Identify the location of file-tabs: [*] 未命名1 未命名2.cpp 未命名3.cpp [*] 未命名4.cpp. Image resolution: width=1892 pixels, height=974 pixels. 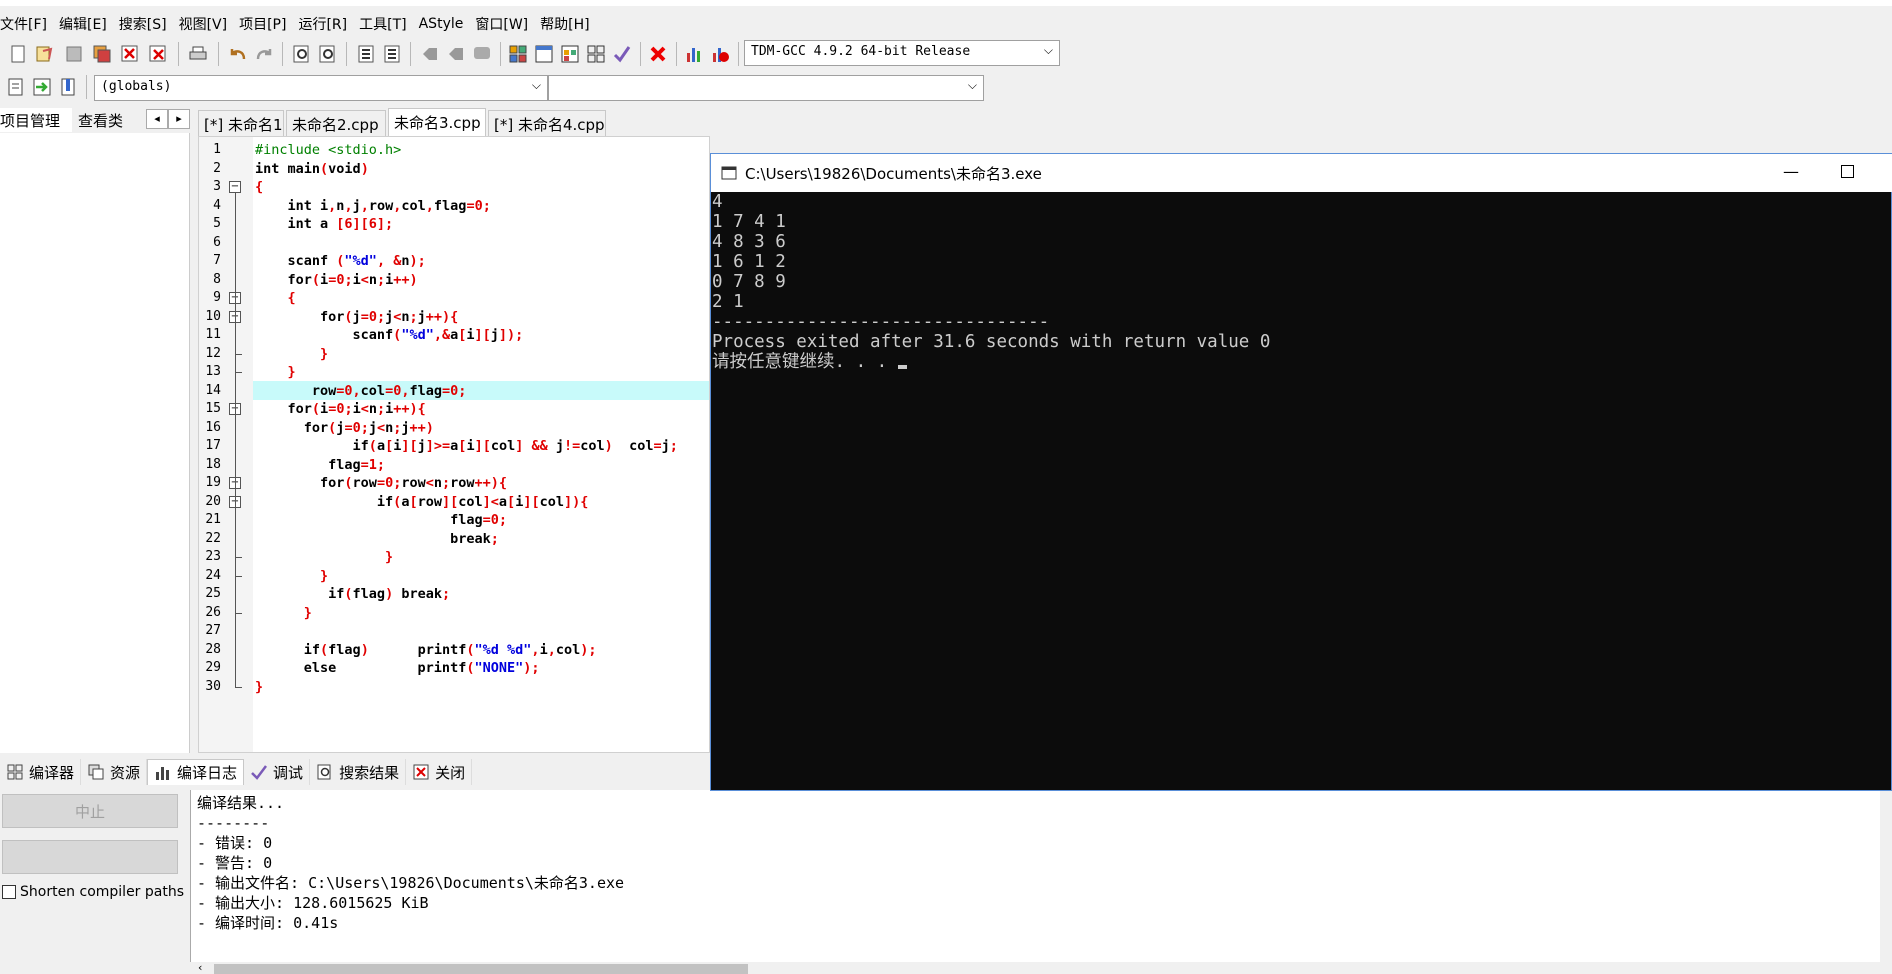
(453, 122).